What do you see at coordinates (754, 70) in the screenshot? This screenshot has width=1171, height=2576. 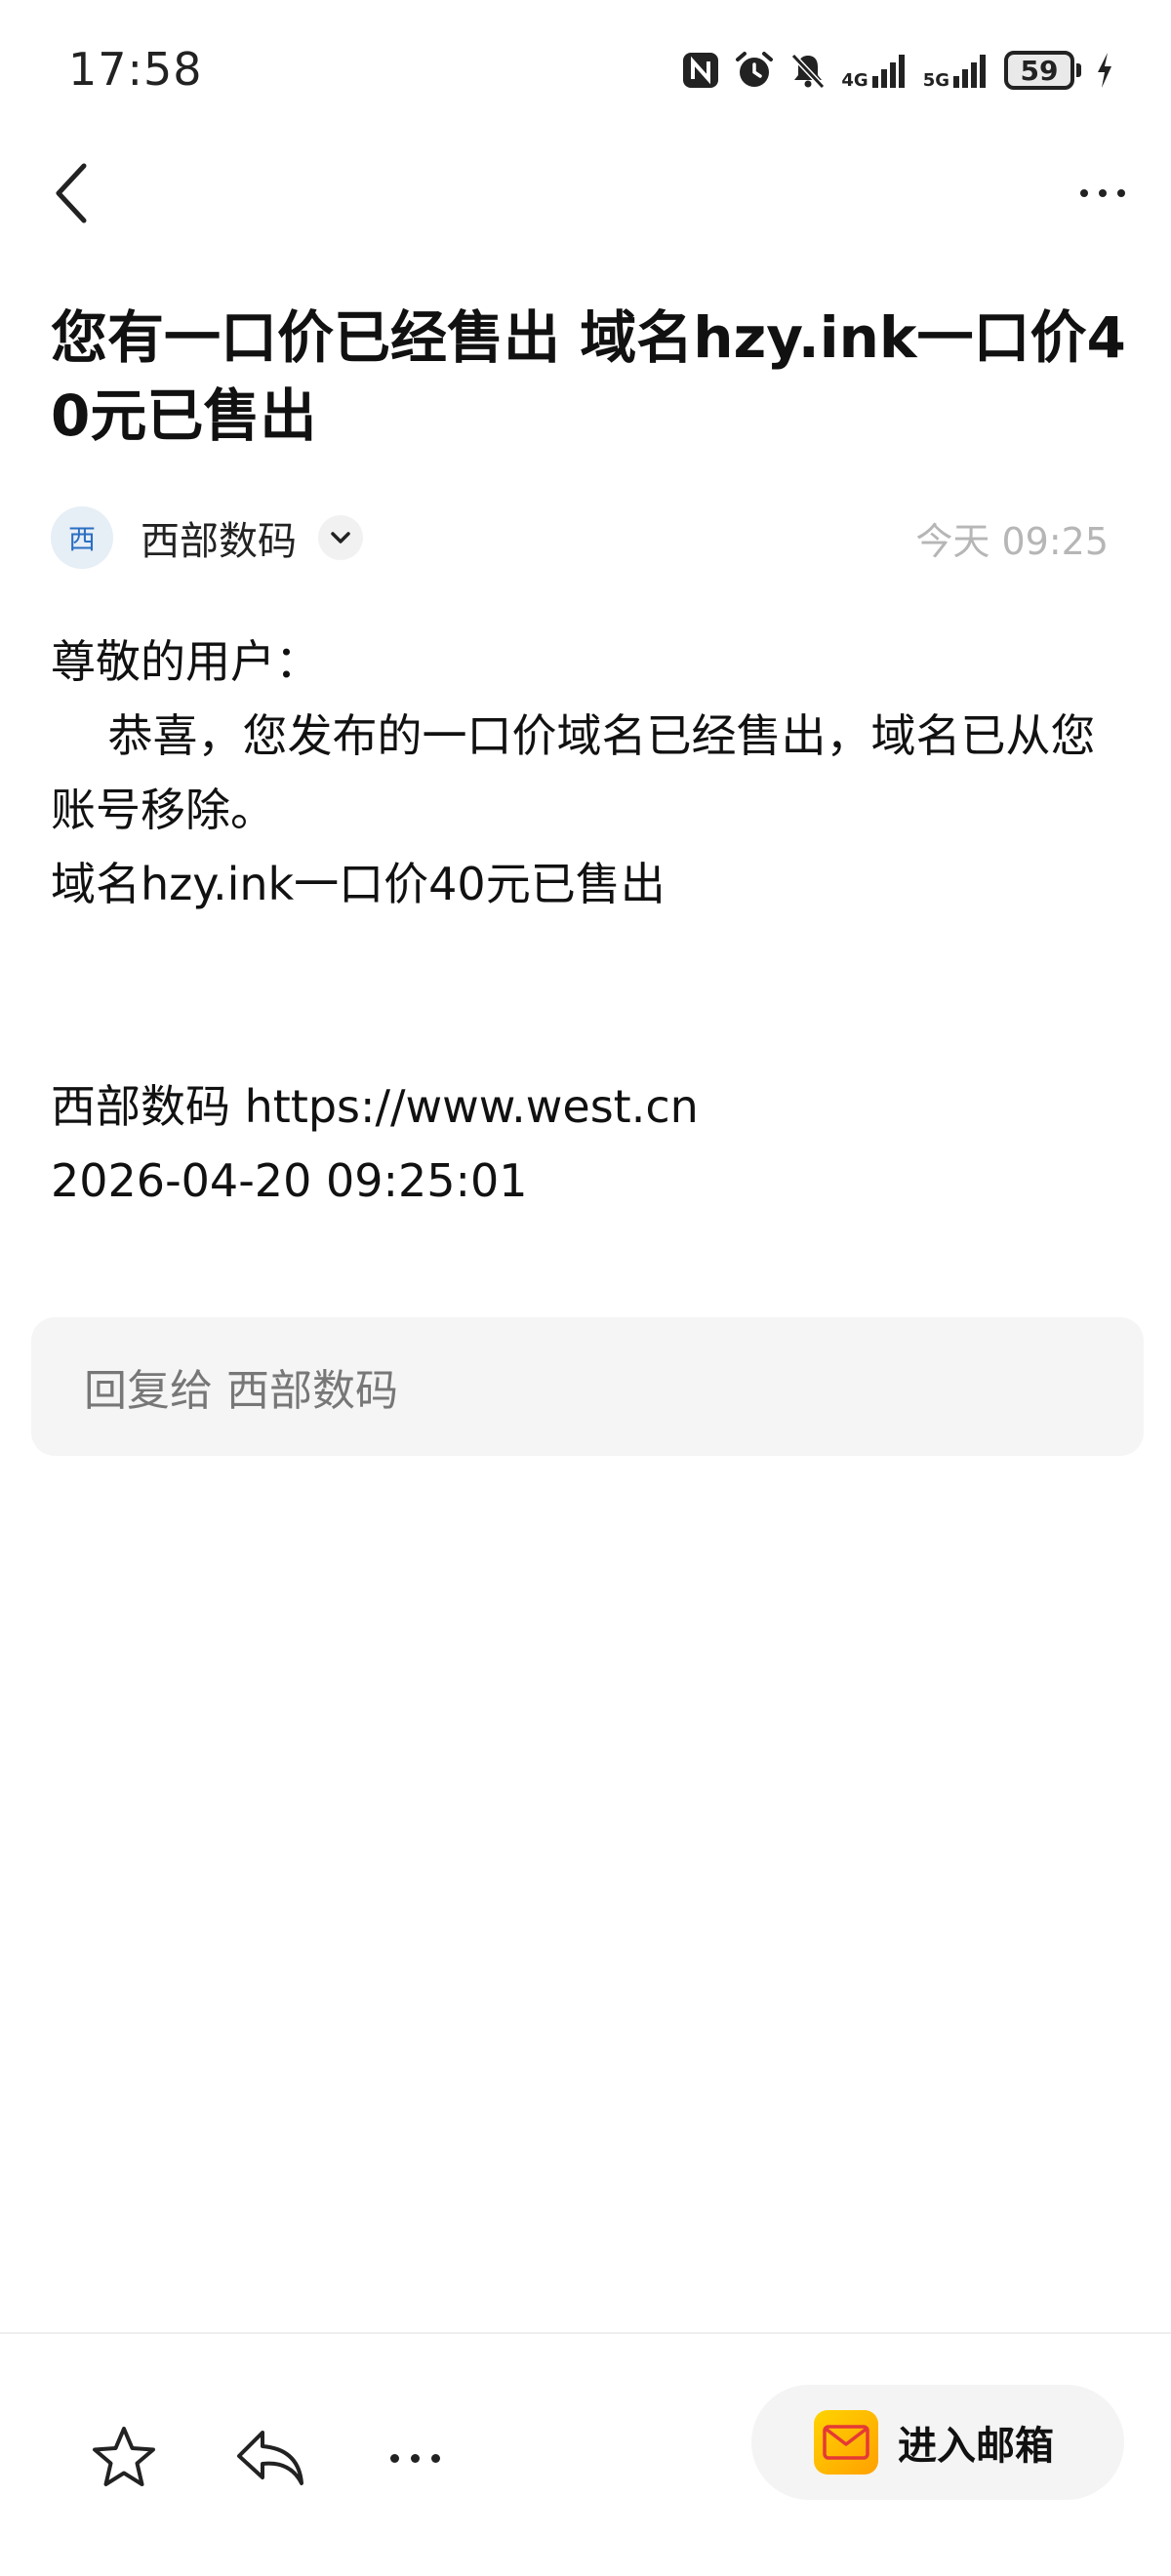 I see `alarm-icon` at bounding box center [754, 70].